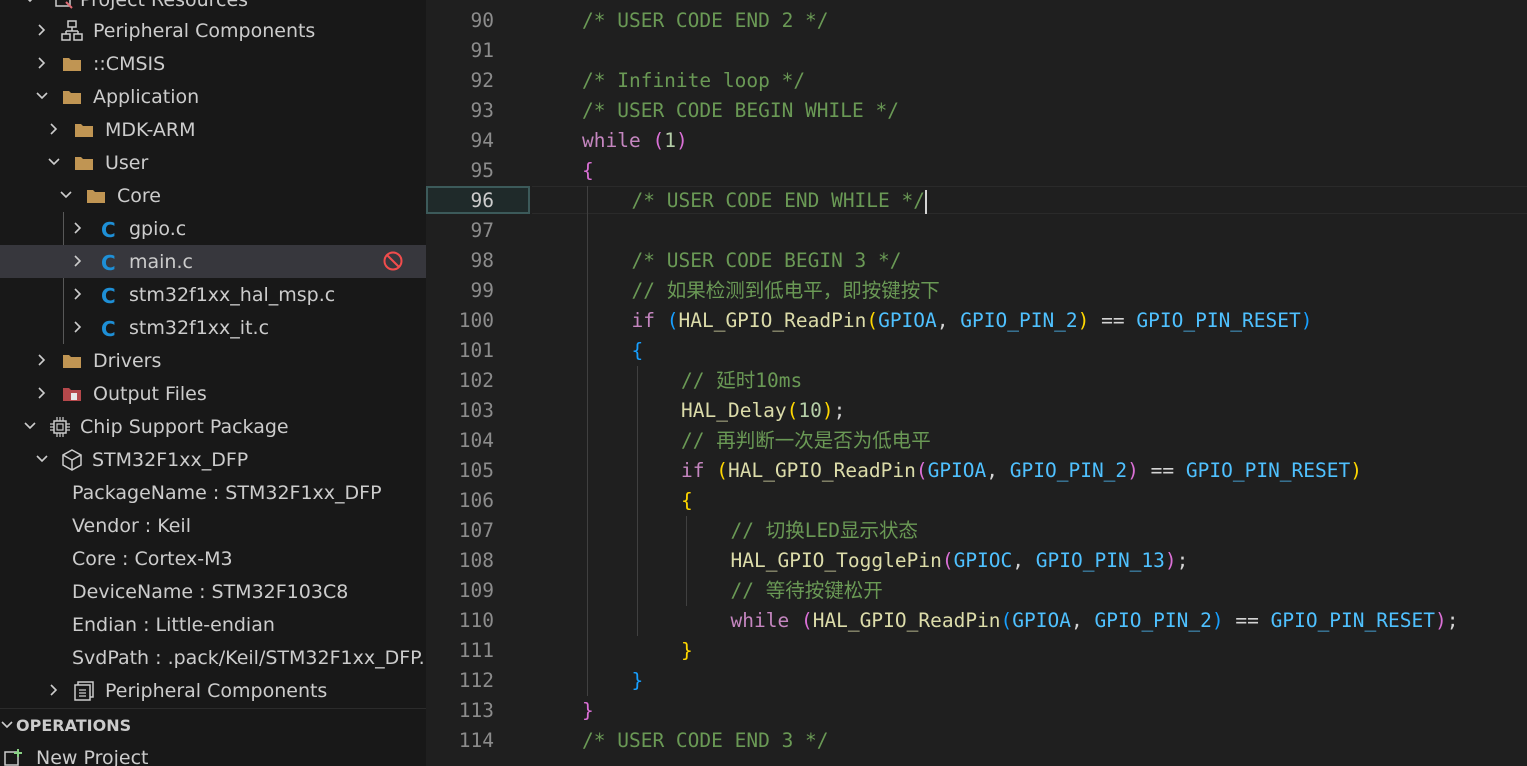 The image size is (1527, 766). Describe the element at coordinates (213, 195) in the screenshot. I see `tree-item-core: Core` at that location.